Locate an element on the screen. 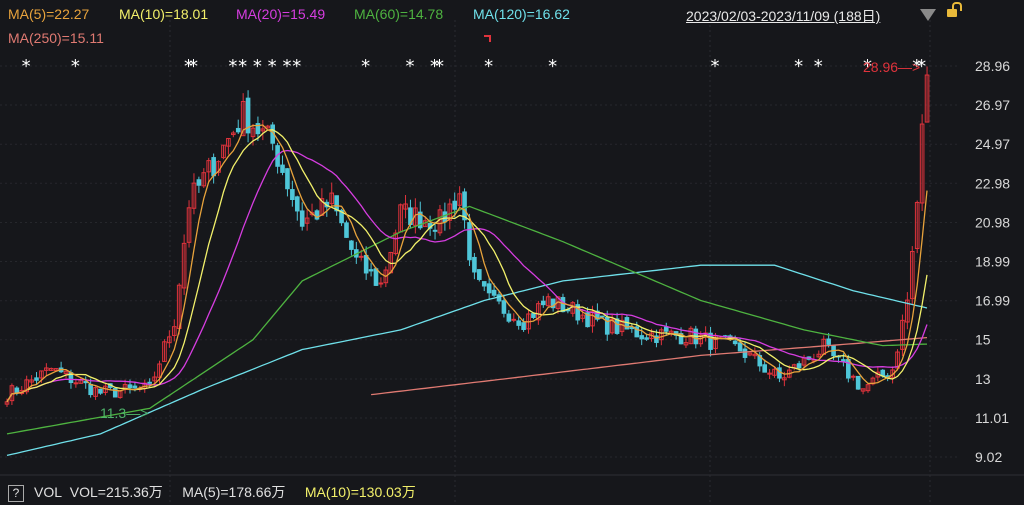  y-tick-label: 28.96 is located at coordinates (992, 66).